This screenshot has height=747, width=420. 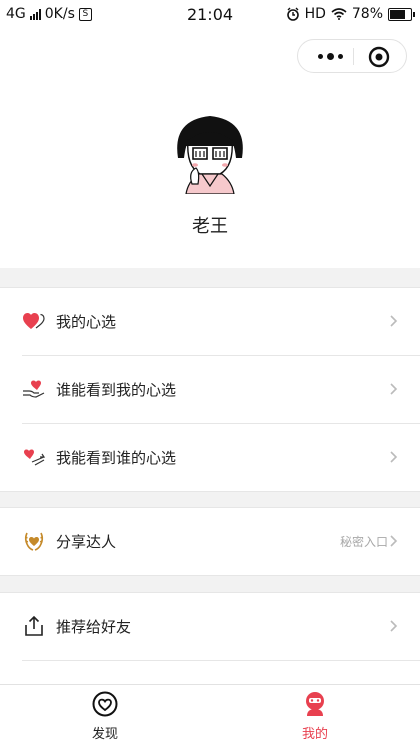 I want to click on alarm-icon, so click(x=292, y=14).